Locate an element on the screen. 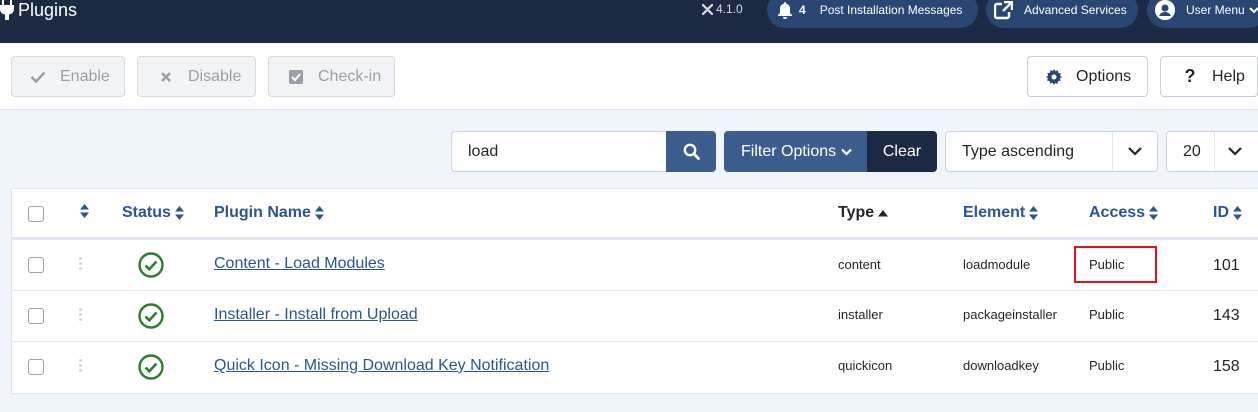 Image resolution: width=1258 pixels, height=412 pixels. post-installation-label: Post Installation Messages is located at coordinates (891, 10).